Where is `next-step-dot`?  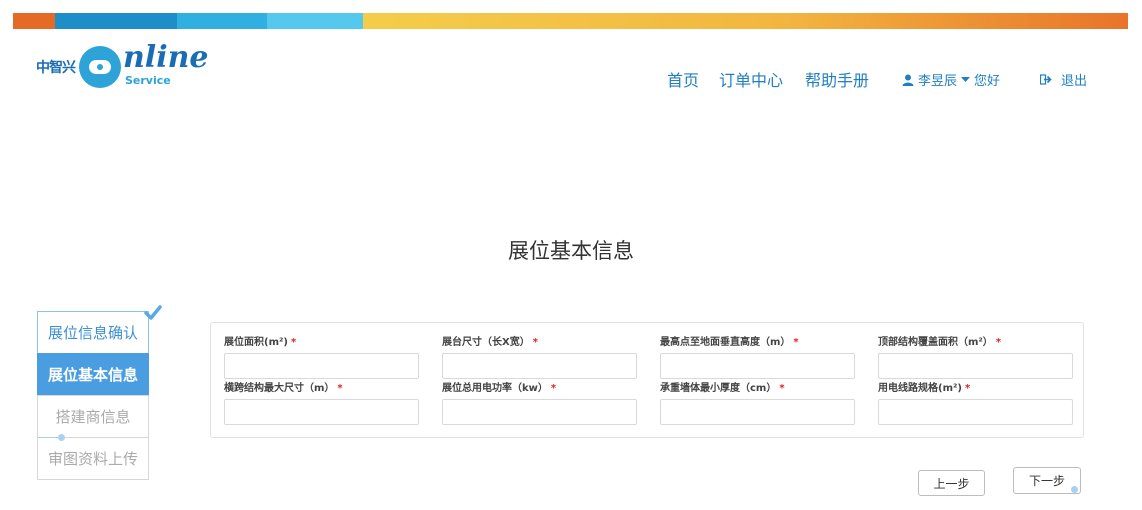
next-step-dot is located at coordinates (1074, 489).